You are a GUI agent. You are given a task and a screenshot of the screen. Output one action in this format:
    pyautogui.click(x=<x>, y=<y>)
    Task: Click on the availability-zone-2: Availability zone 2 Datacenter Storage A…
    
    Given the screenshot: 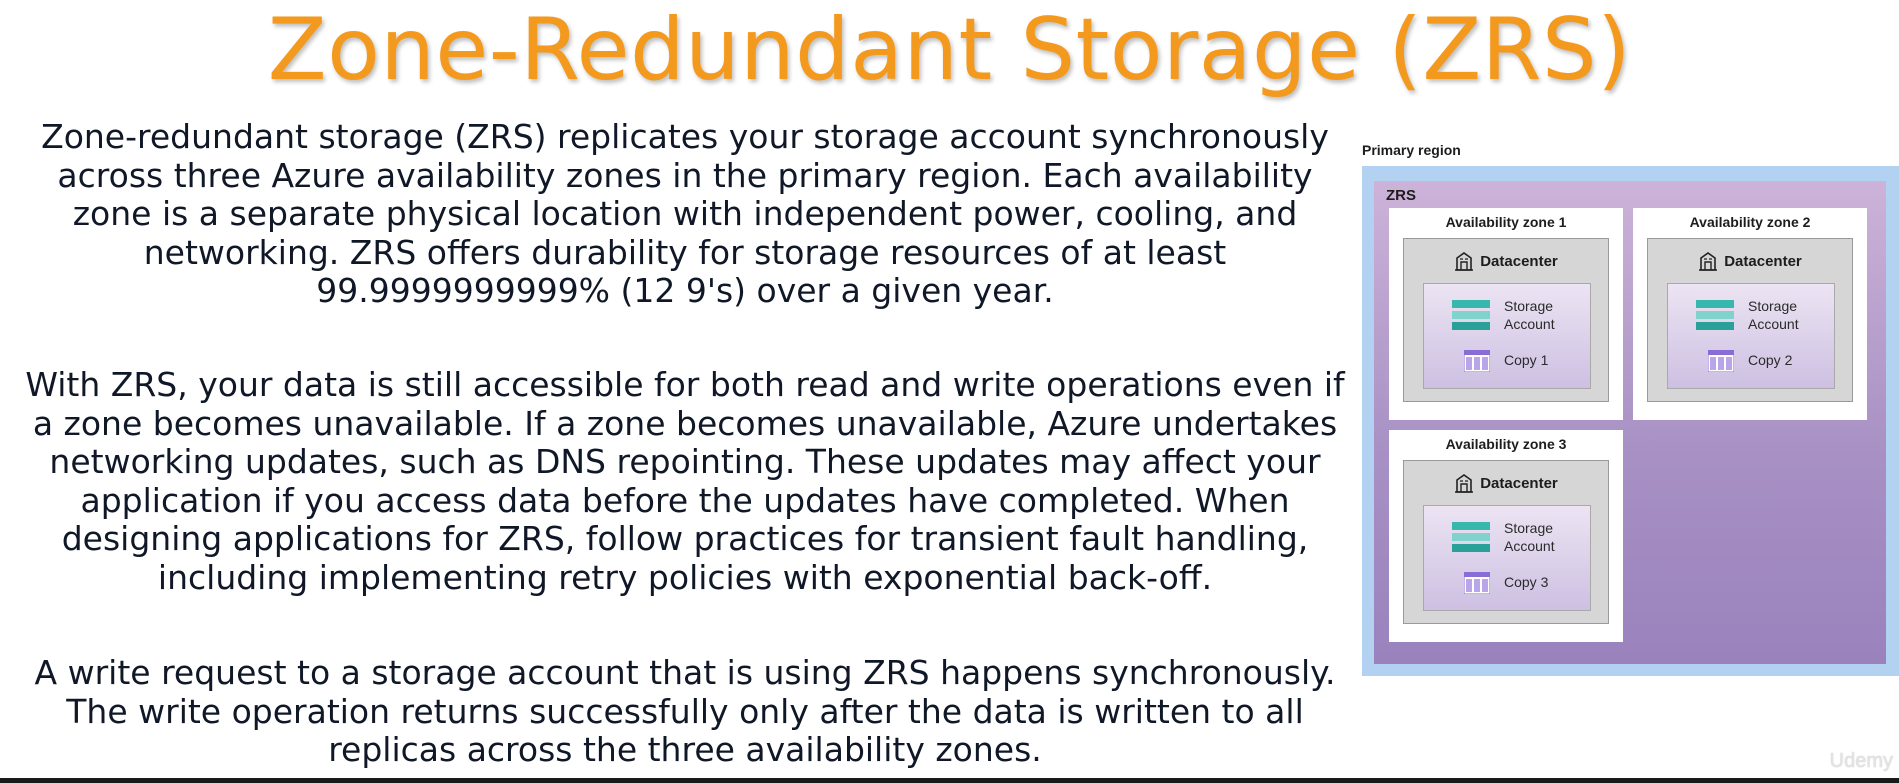 What is the action you would take?
    pyautogui.click(x=1750, y=314)
    